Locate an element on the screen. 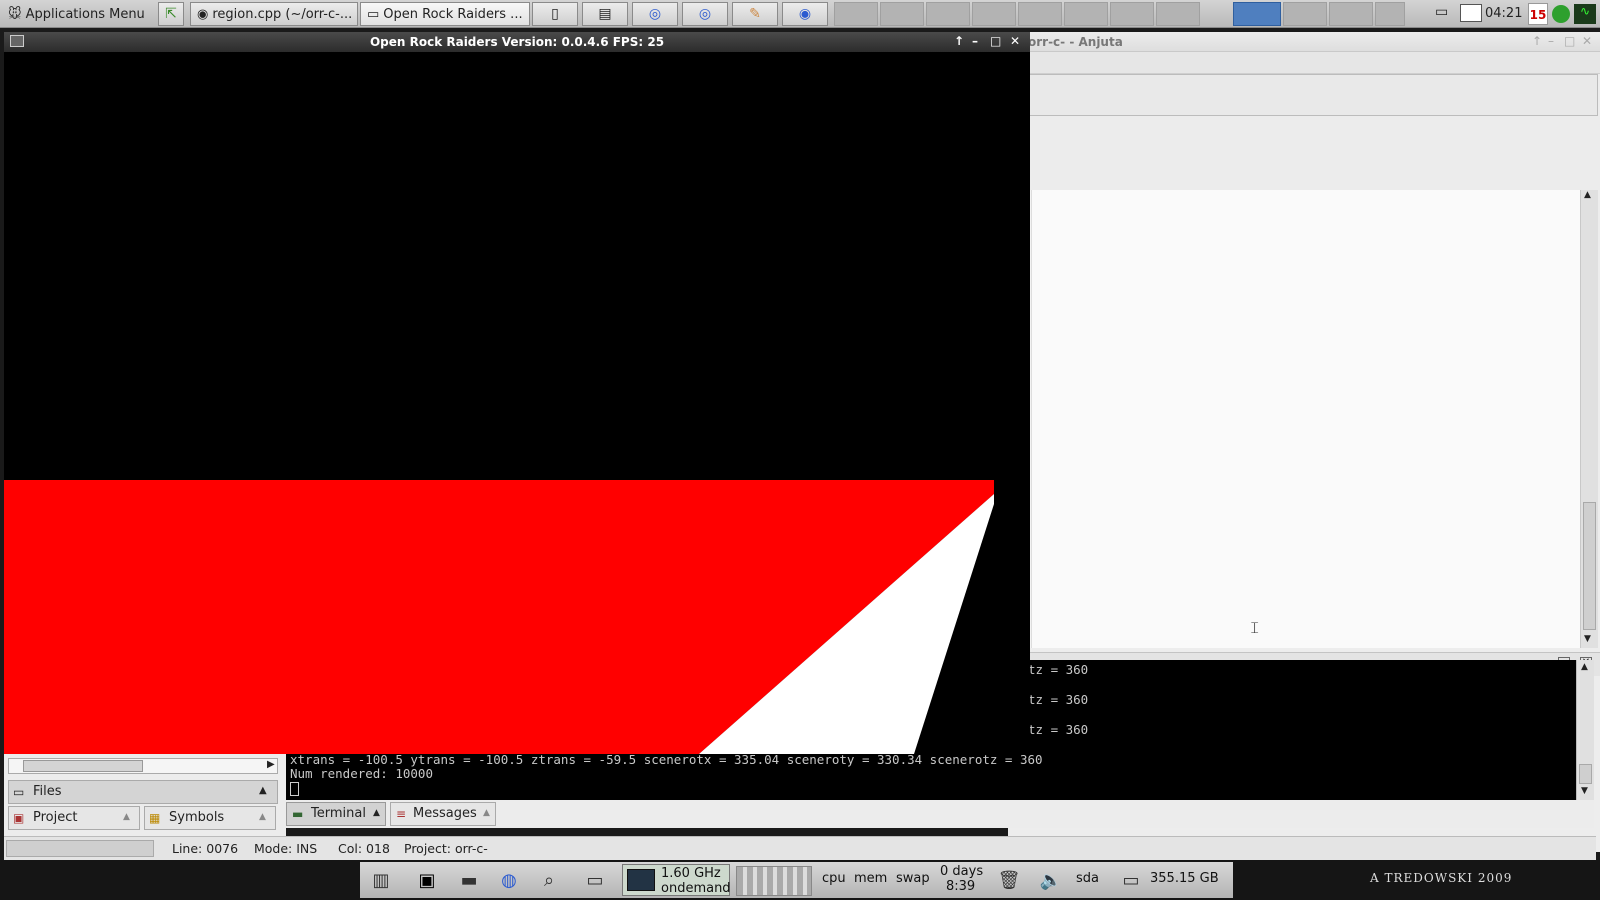 This screenshot has height=900, width=1600. tray-blank-icon is located at coordinates (1471, 13).